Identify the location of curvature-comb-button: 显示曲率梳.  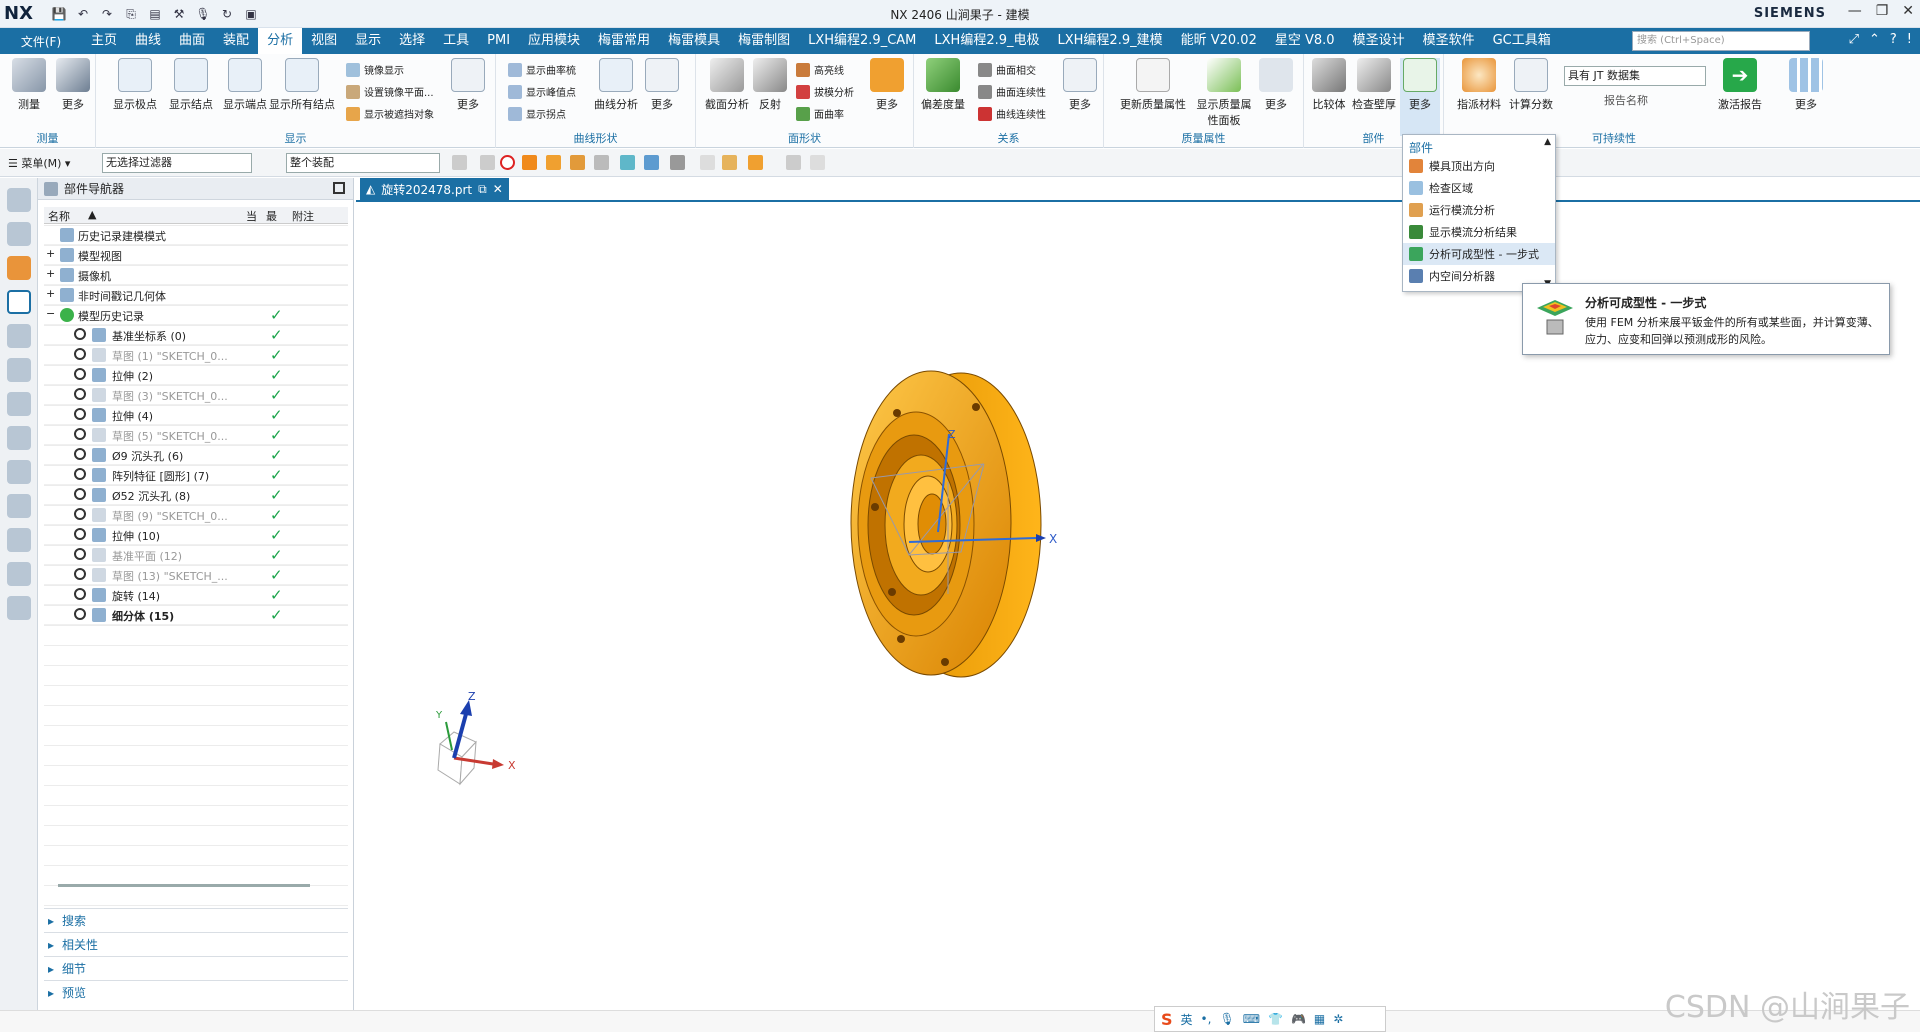
(542, 69).